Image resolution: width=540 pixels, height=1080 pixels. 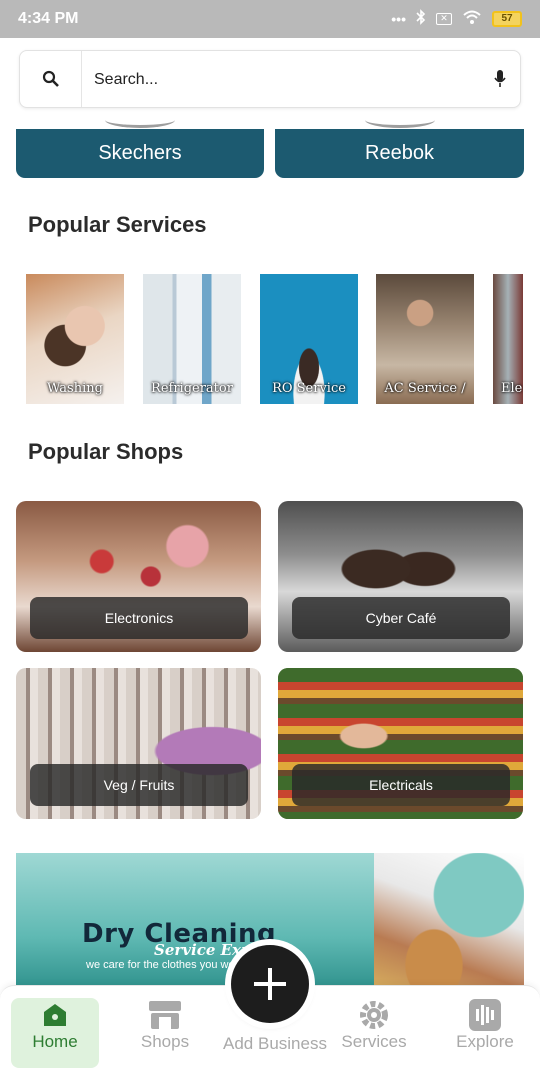 I want to click on search-input, so click(x=284, y=80).